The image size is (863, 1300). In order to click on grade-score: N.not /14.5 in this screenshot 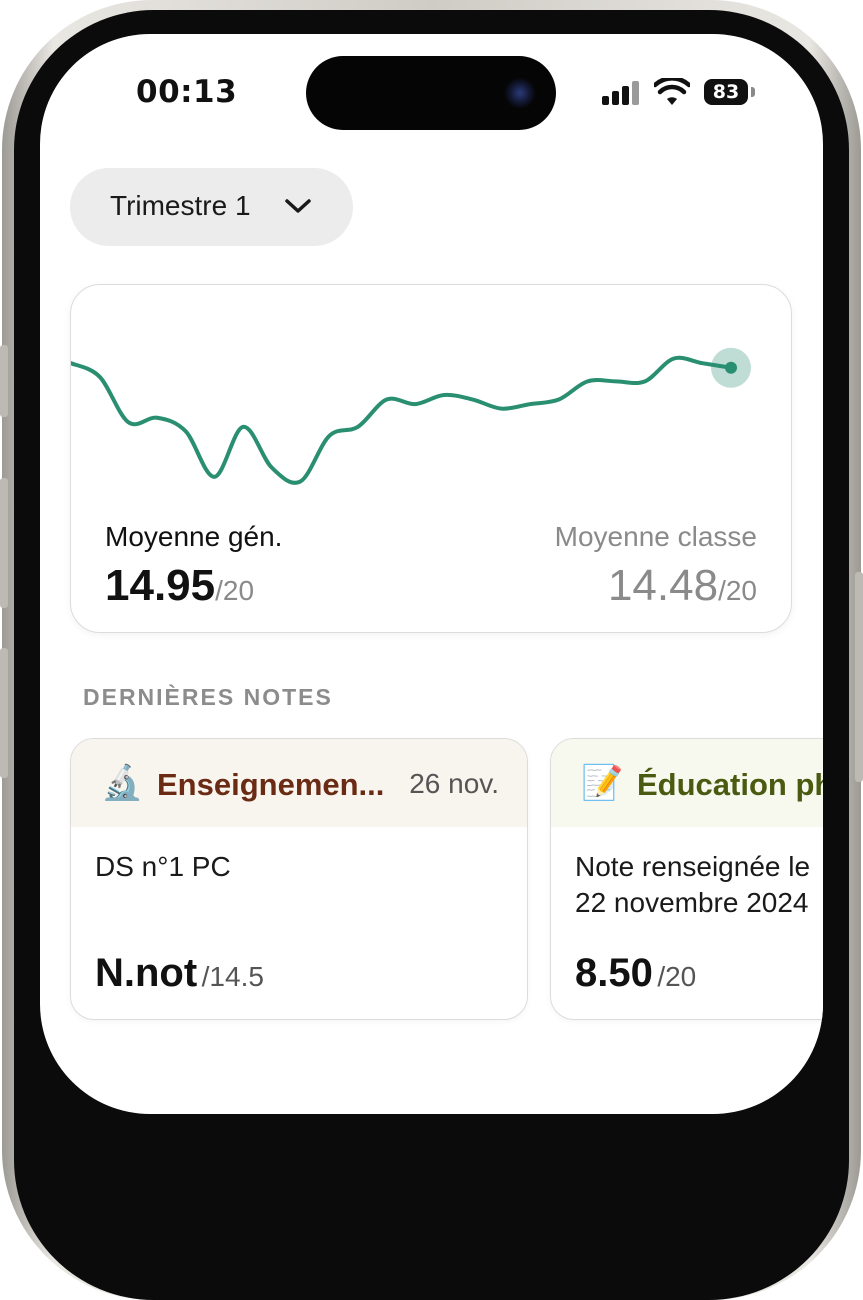, I will do `click(179, 973)`.